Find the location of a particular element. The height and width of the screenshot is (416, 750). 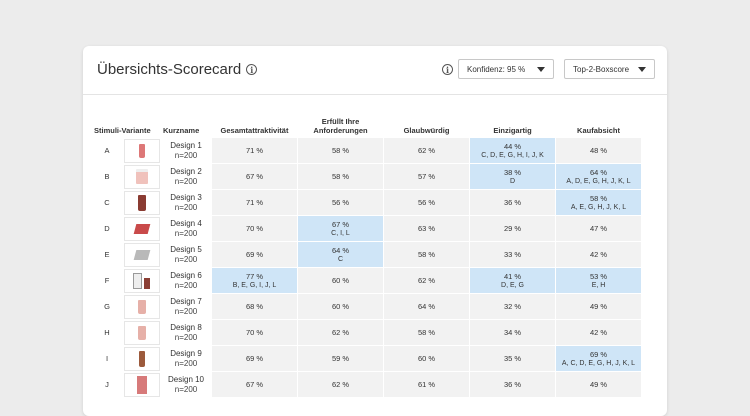

variant-name-cell: Design 8 n=200 is located at coordinates (186, 332).